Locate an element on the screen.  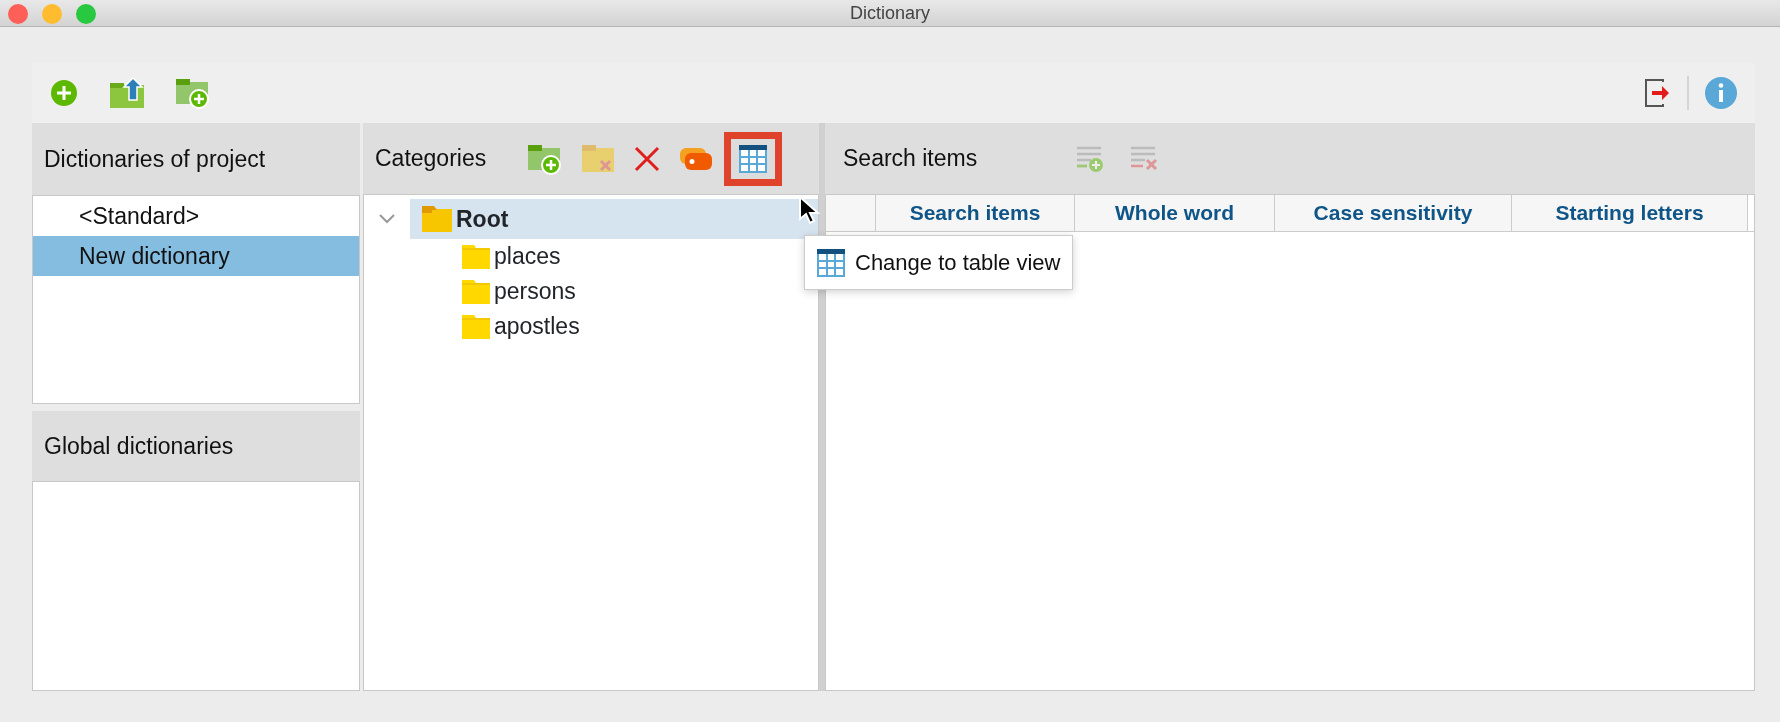
column-header: Search items is located at coordinates (975, 213).